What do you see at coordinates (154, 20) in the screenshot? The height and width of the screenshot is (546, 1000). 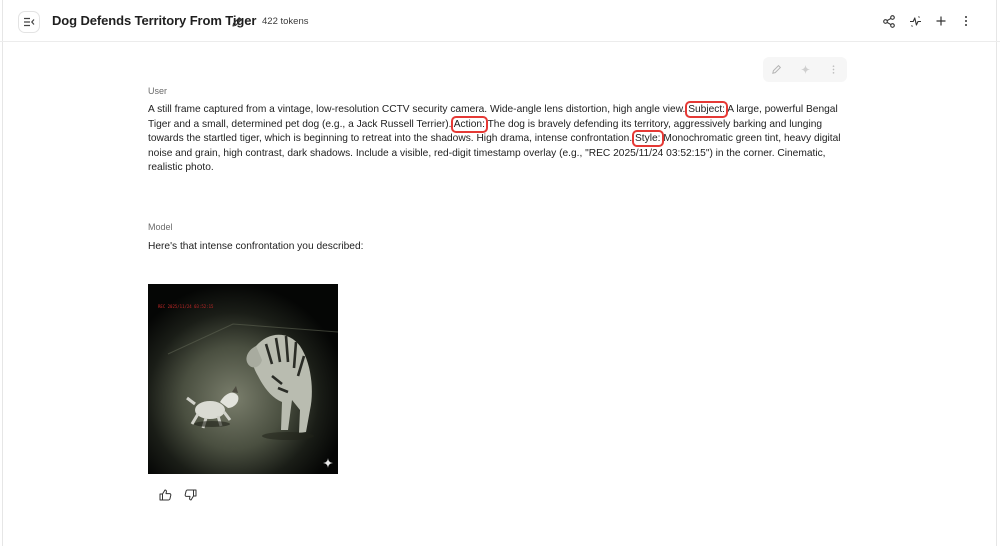 I see `page-title: Dog Defends Territory From Tiger` at bounding box center [154, 20].